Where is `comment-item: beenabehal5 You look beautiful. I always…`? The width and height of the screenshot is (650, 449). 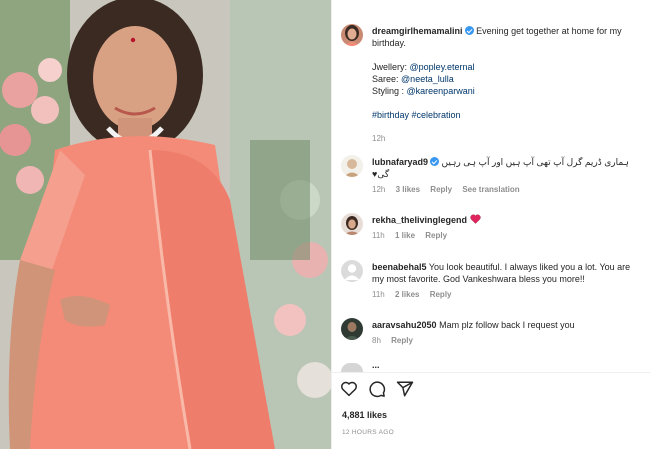
comment-item: beenabehal5 You look beautiful. I always… is located at coordinates (508, 281).